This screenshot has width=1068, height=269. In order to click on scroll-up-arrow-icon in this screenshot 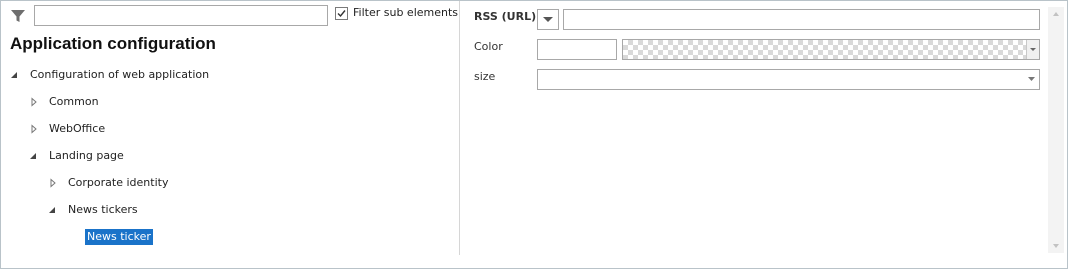, I will do `click(1056, 14)`.